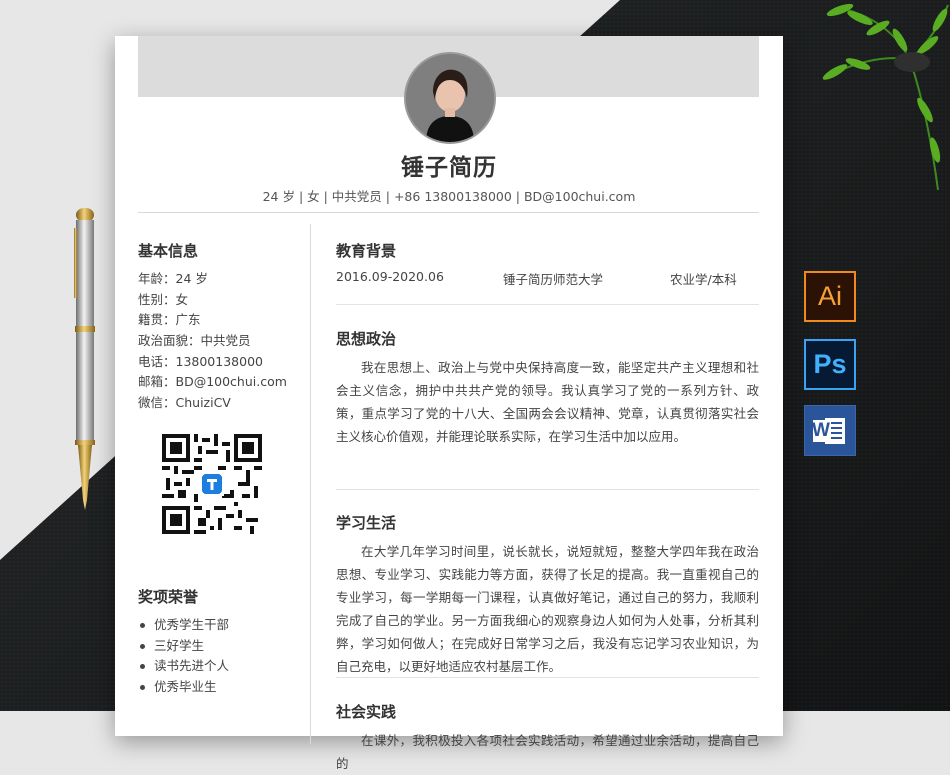 The image size is (950, 775). Describe the element at coordinates (169, 320) in the screenshot. I see `info-hometown: 籍贯：广东` at that location.